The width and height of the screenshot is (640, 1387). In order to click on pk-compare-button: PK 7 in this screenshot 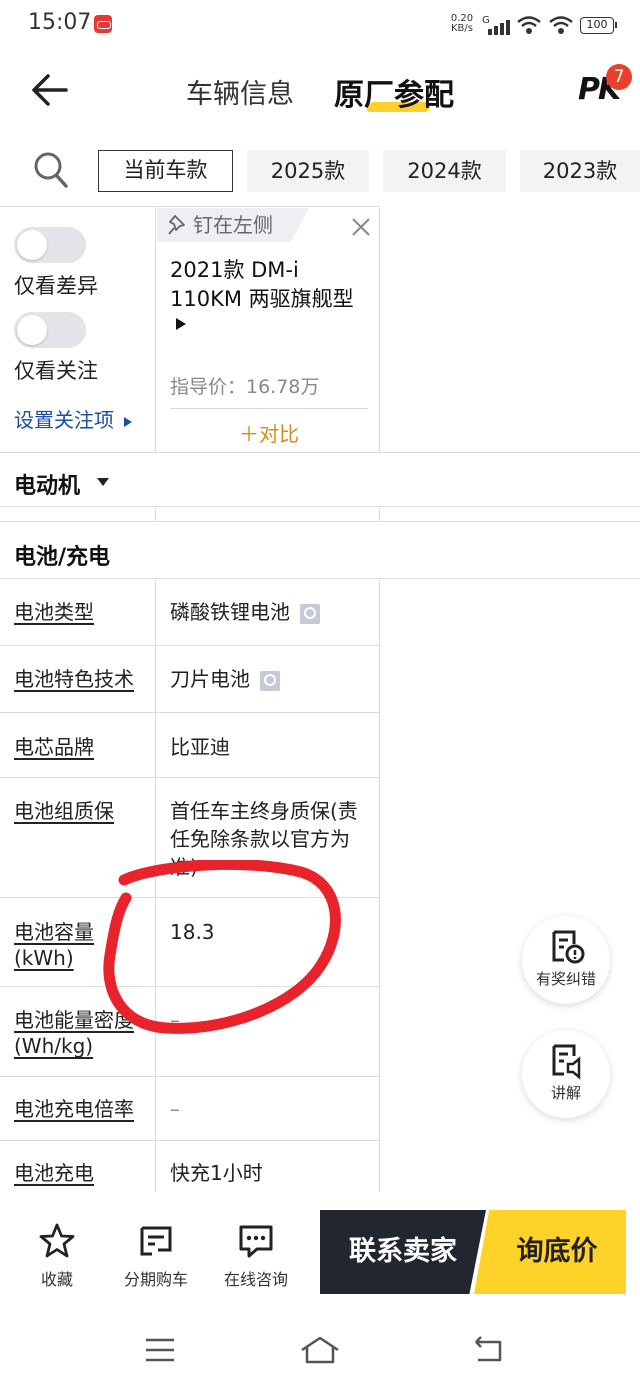, I will do `click(603, 91)`.